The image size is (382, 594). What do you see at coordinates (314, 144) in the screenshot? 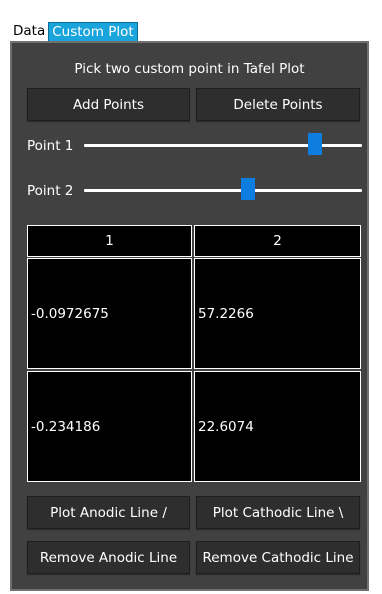
I see `point-1-slider-thumb` at bounding box center [314, 144].